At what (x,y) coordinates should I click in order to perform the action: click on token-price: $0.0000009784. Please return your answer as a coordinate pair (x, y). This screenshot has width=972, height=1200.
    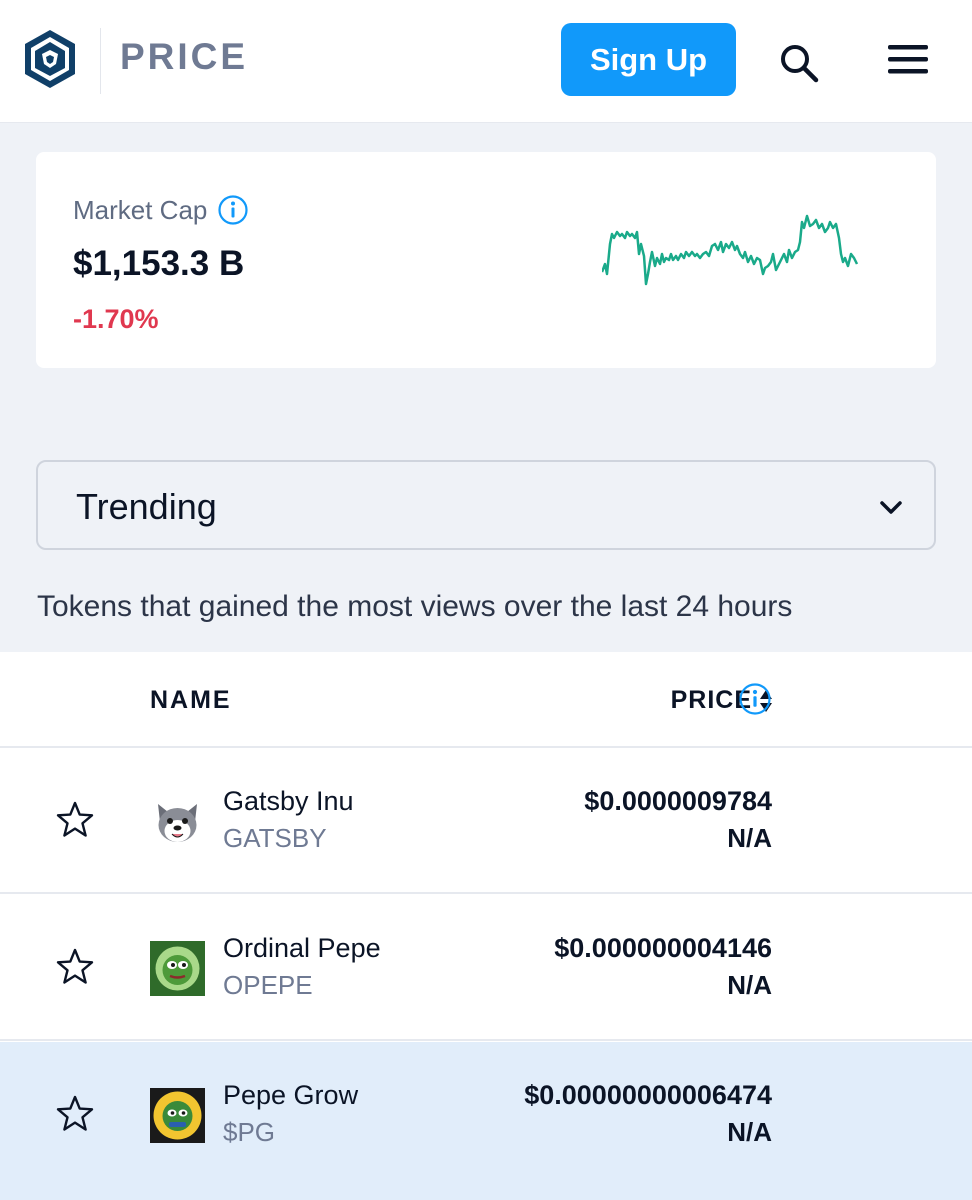
    Looking at the image, I should click on (678, 801).